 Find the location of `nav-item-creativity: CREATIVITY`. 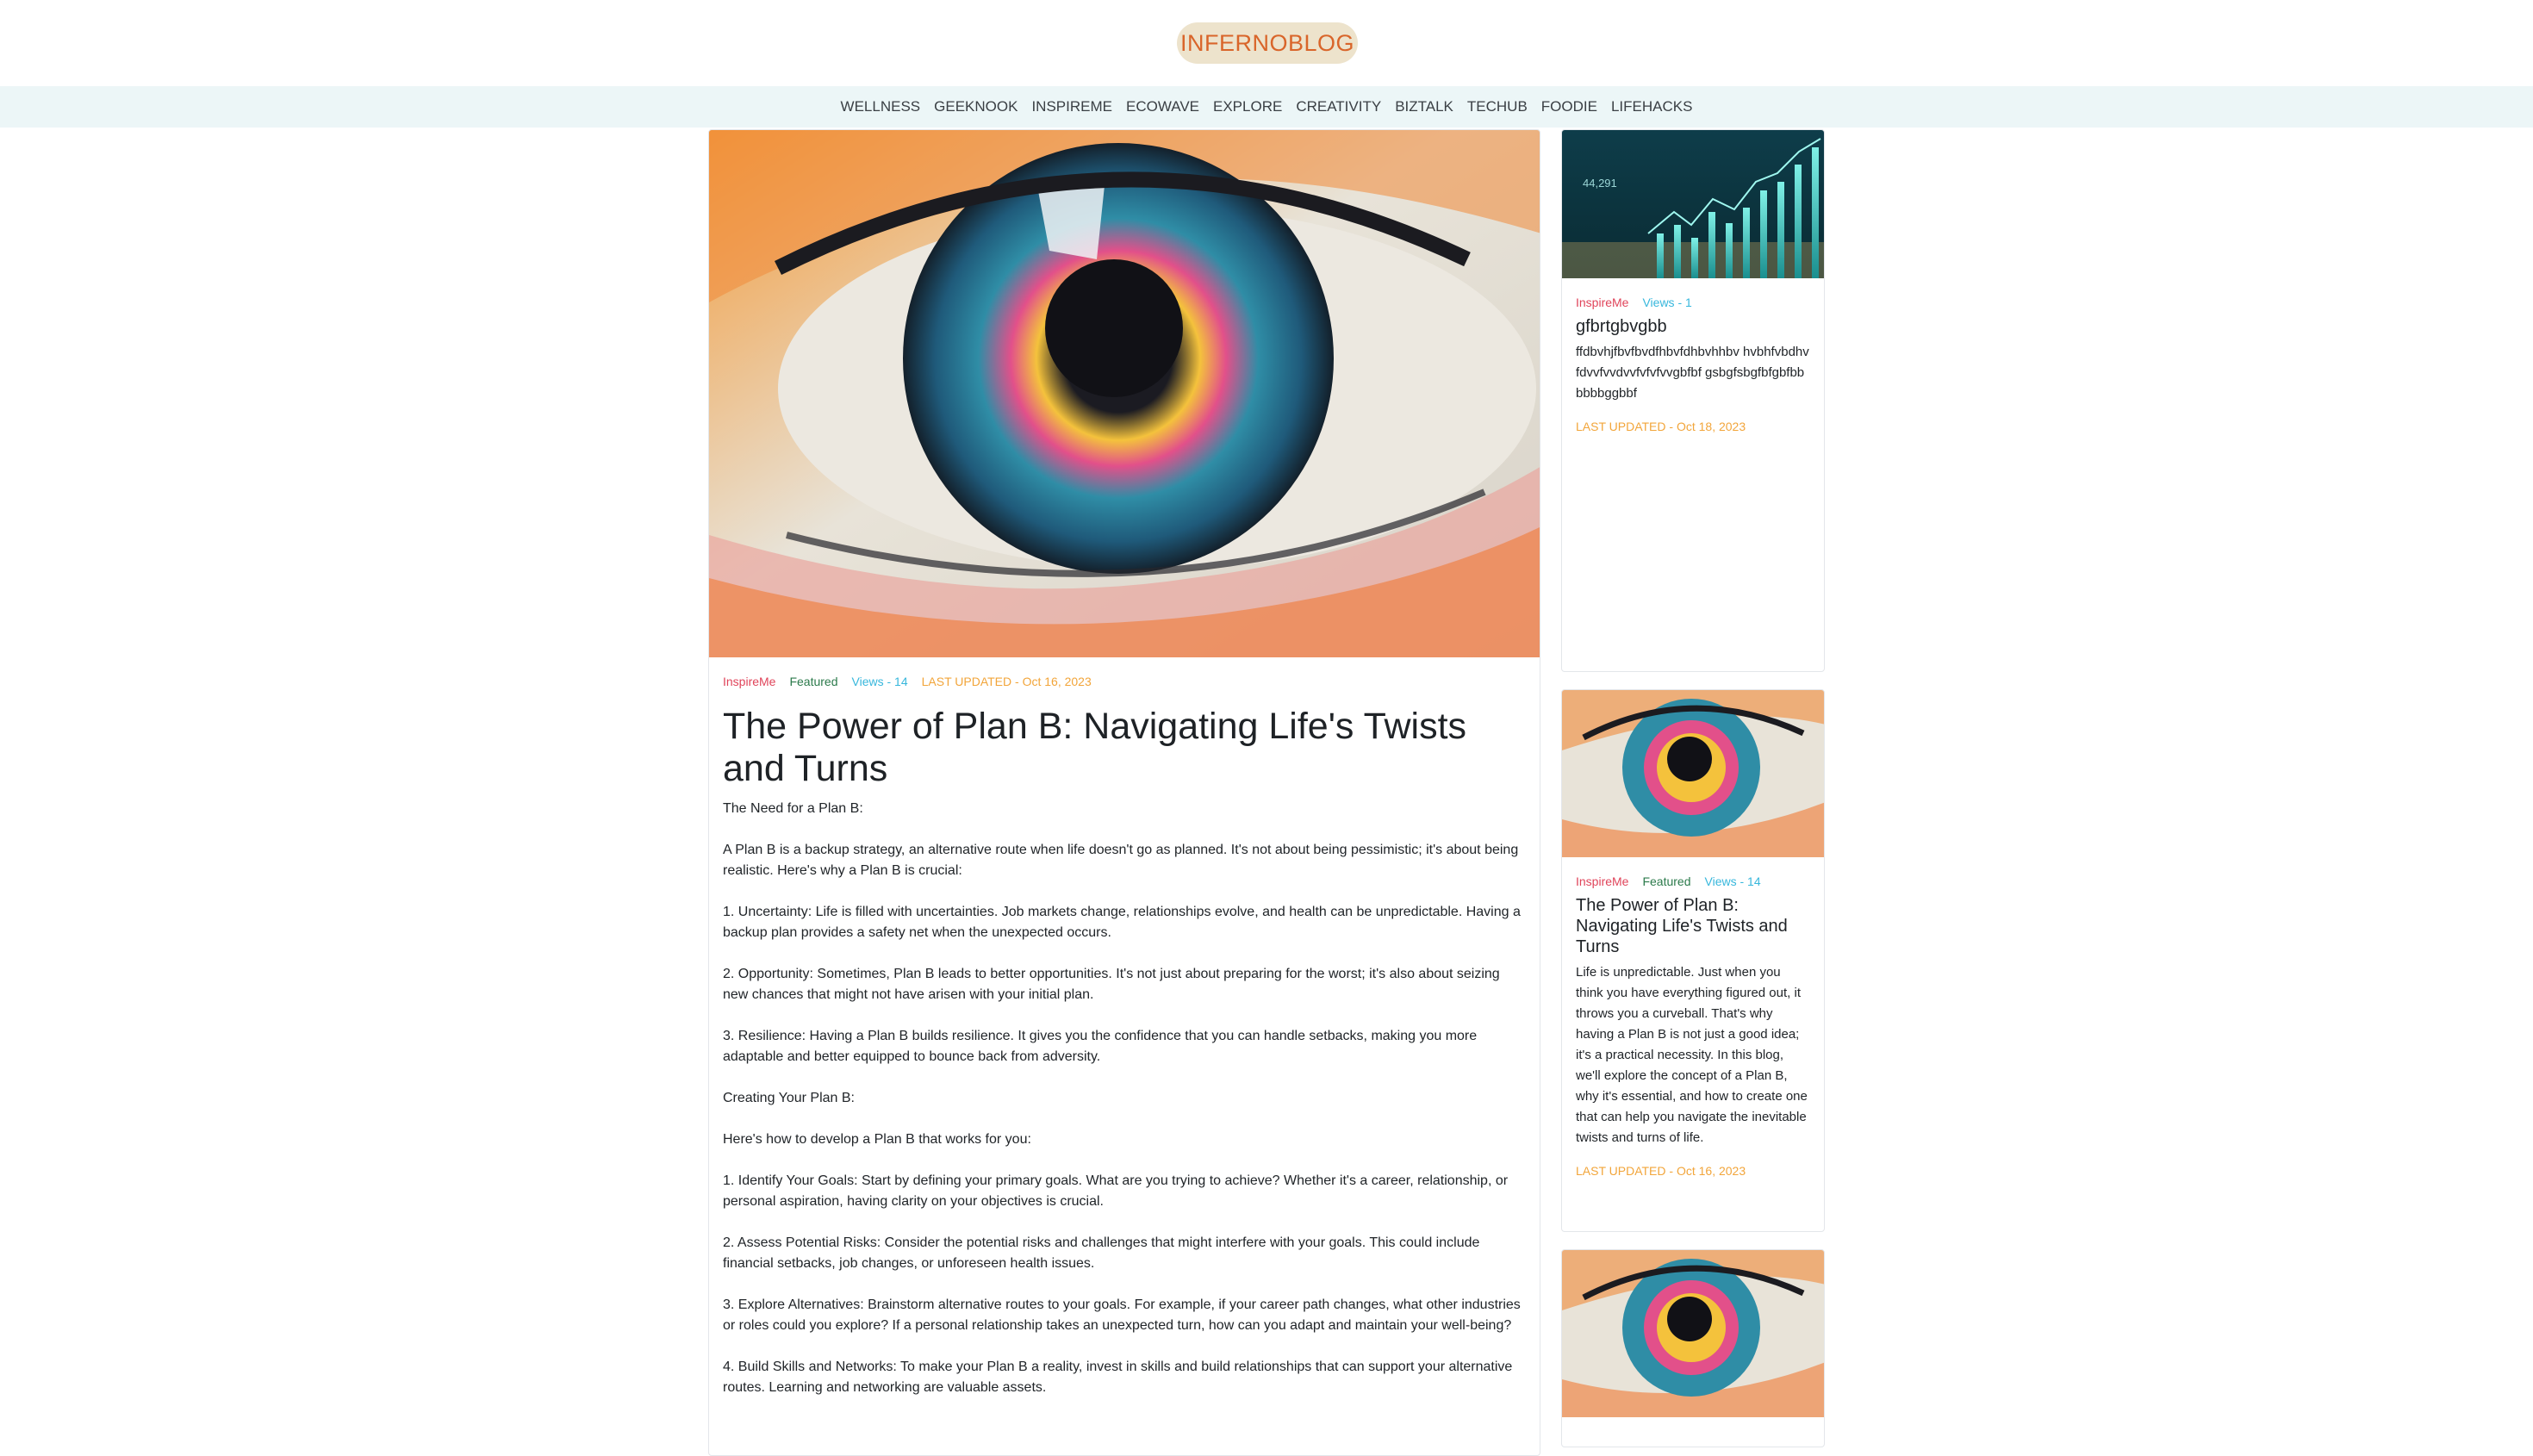

nav-item-creativity: CREATIVITY is located at coordinates (1338, 107).